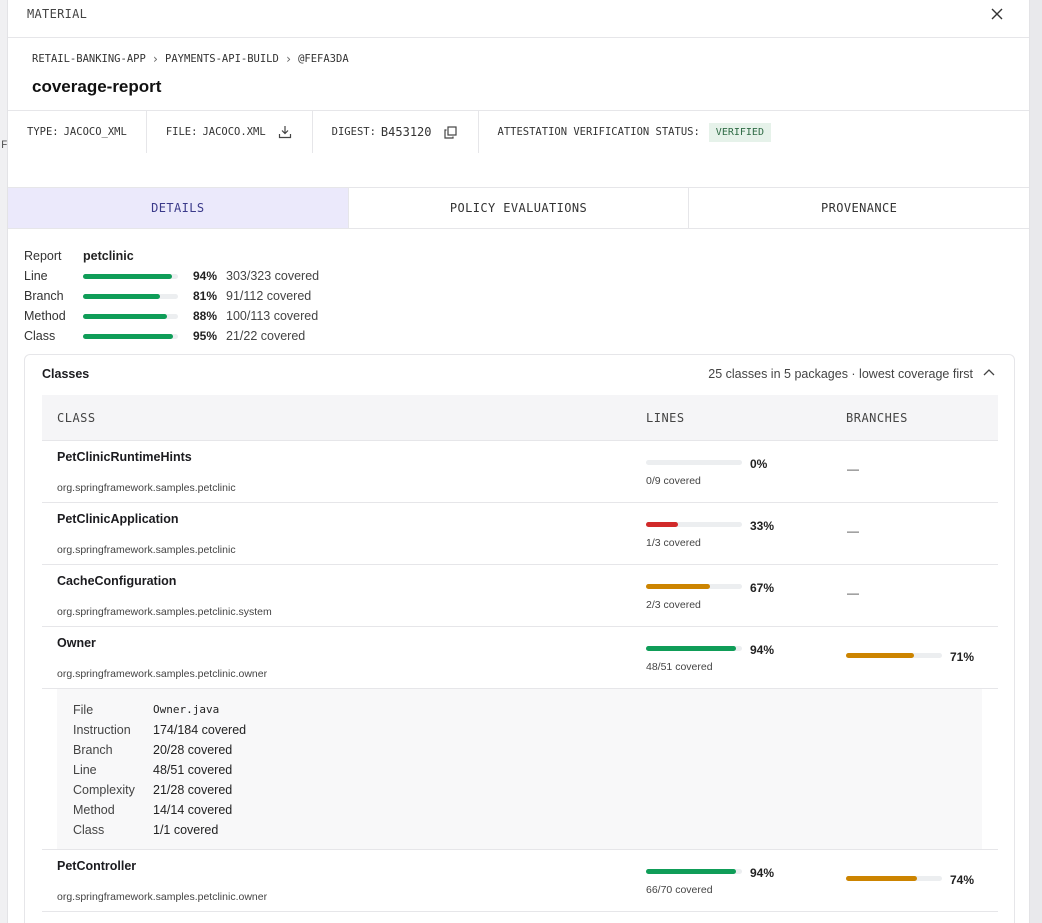  I want to click on detail-row: Instruction 174/184 covered, so click(159, 730).